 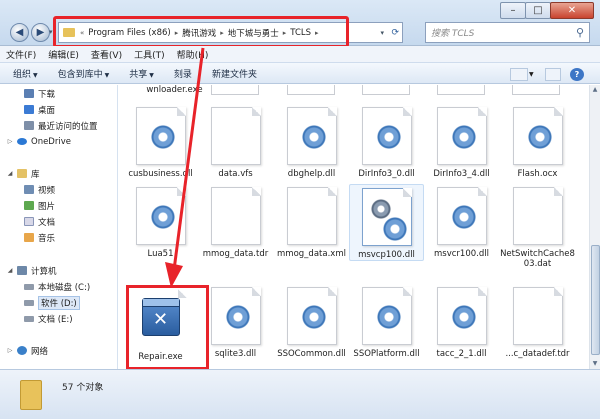 I want to click on menu-help: 帮助(H), so click(x=193, y=54).